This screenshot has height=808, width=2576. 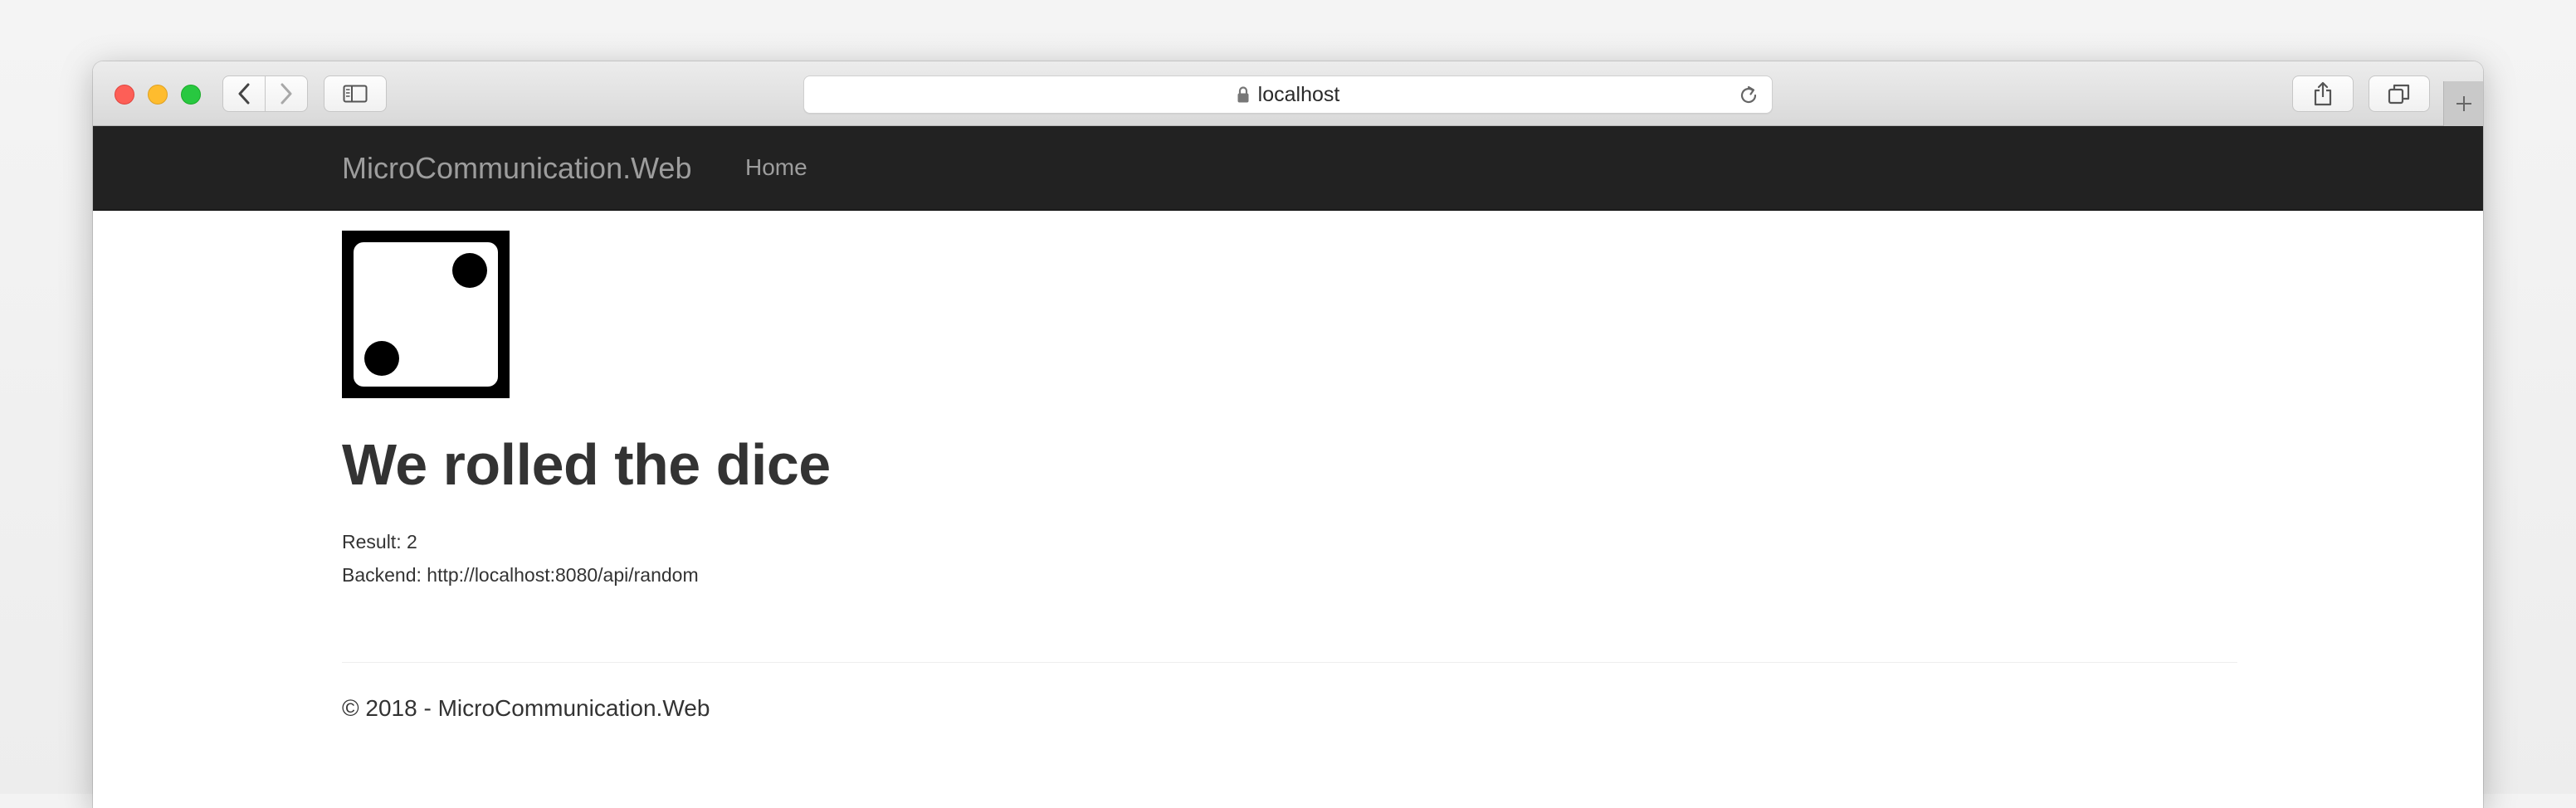 I want to click on result-text: Result: 2, so click(x=380, y=541).